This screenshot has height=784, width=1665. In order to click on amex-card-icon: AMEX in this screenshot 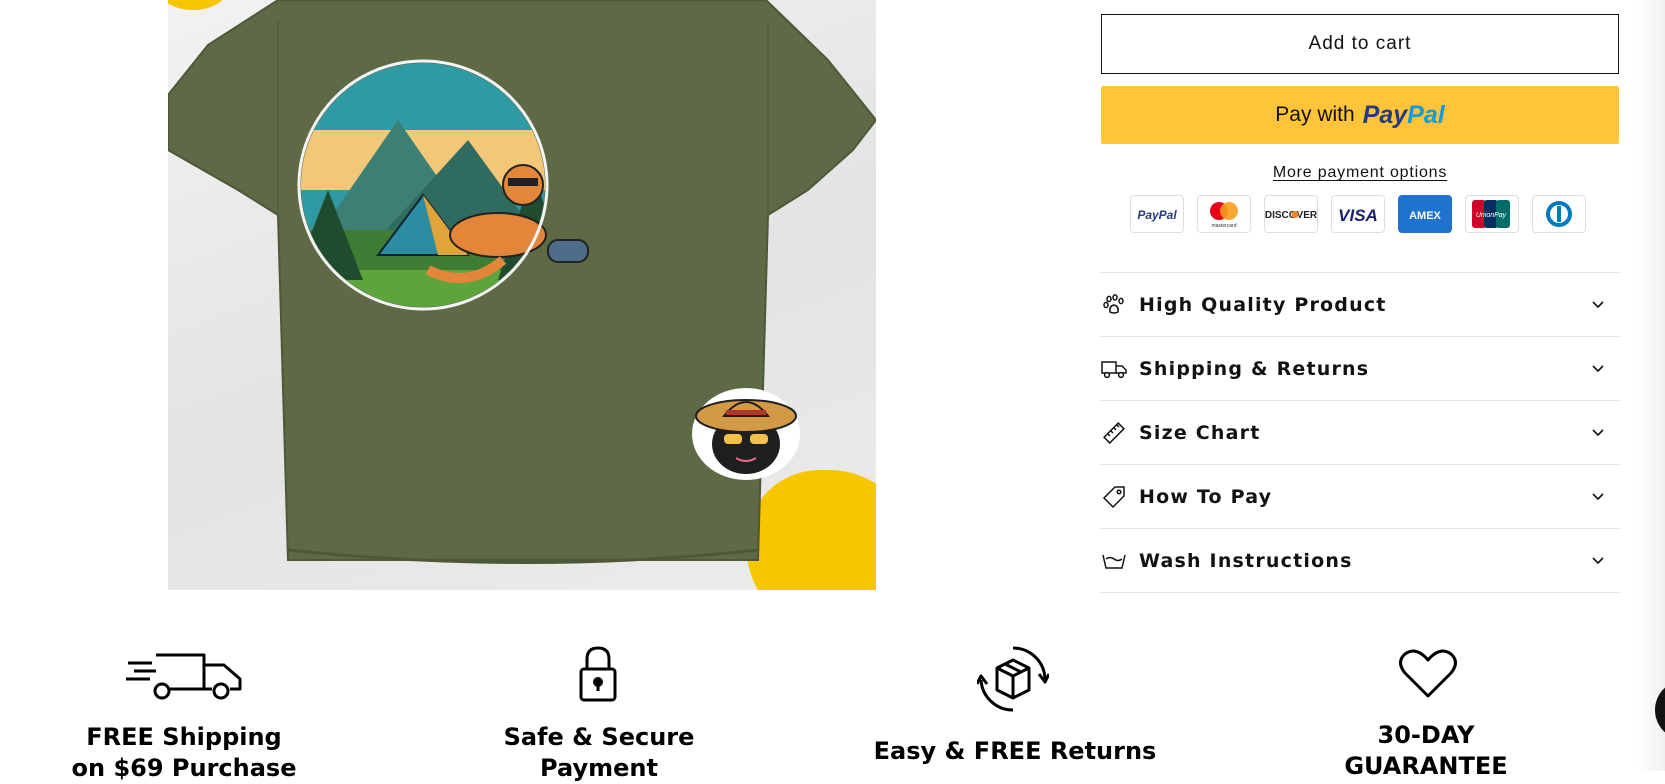, I will do `click(1425, 214)`.